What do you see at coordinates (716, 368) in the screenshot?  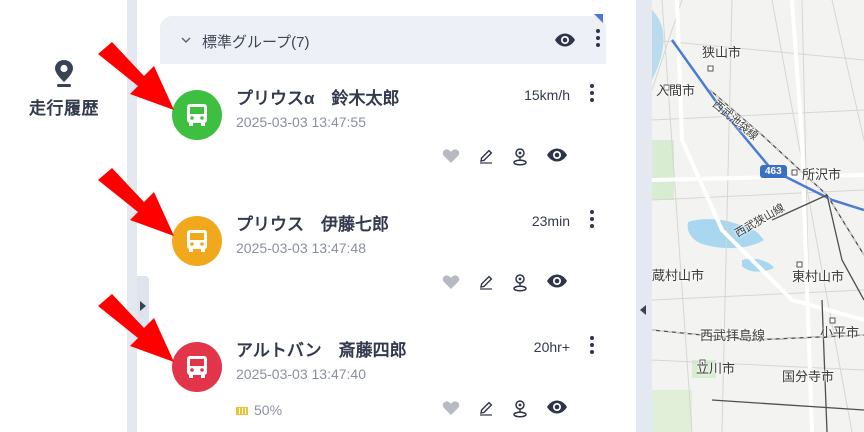 I see `map-label: 立川市` at bounding box center [716, 368].